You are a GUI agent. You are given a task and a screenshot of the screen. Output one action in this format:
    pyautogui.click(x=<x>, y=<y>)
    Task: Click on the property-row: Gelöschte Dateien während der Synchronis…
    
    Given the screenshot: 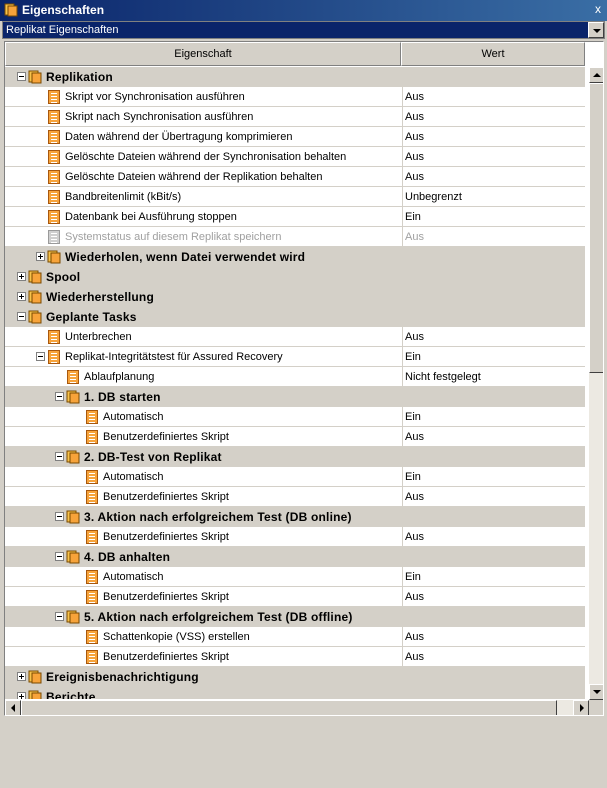 What is the action you would take?
    pyautogui.click(x=295, y=157)
    